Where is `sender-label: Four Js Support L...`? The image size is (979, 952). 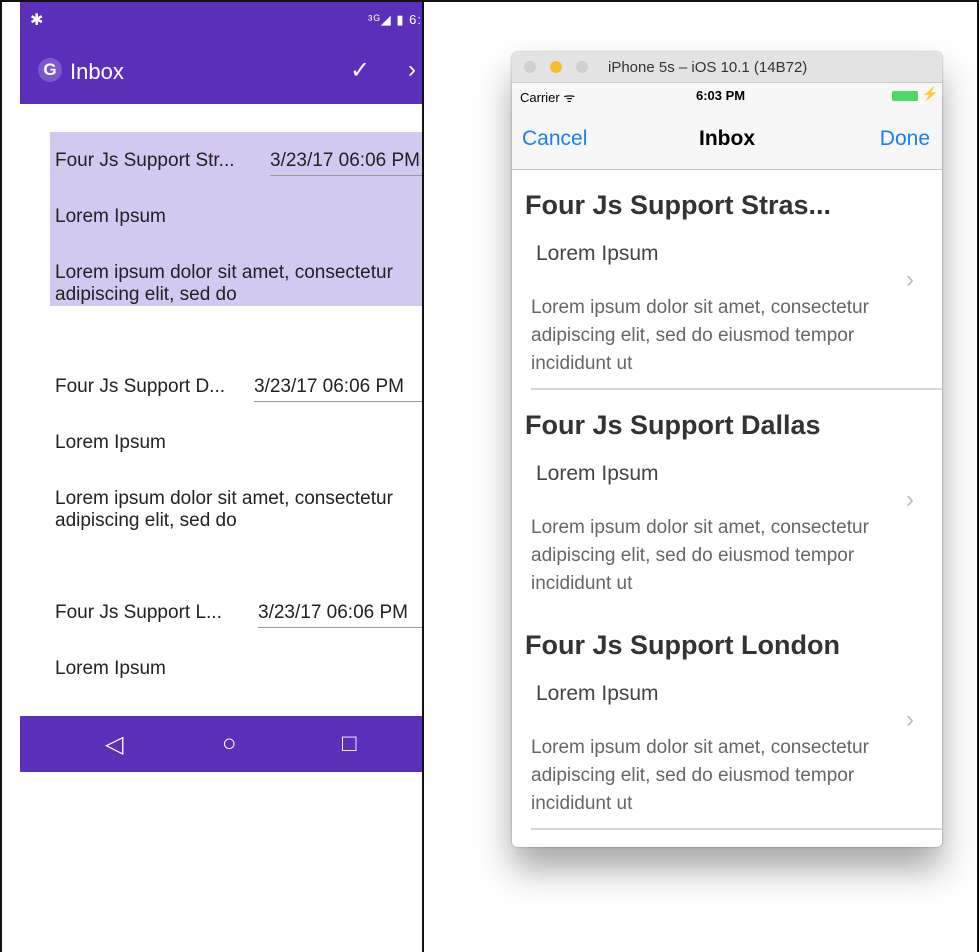 sender-label: Four Js Support L... is located at coordinates (138, 612).